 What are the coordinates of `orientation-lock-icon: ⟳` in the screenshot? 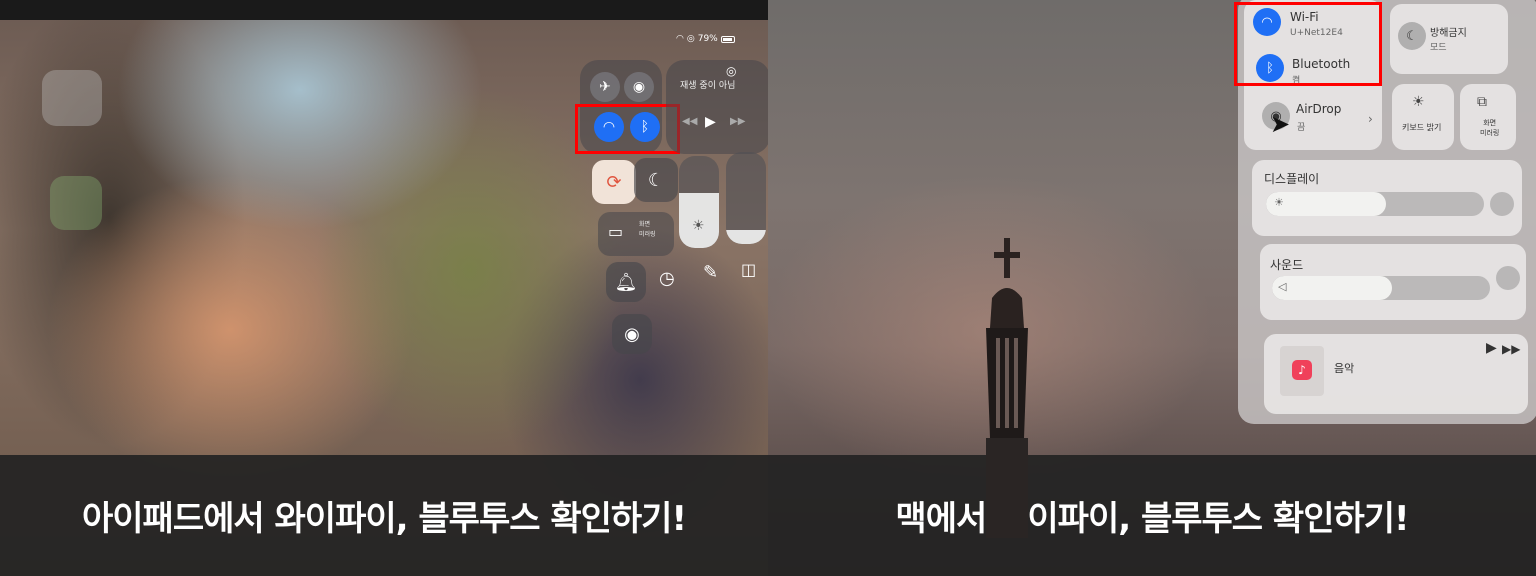 It's located at (614, 182).